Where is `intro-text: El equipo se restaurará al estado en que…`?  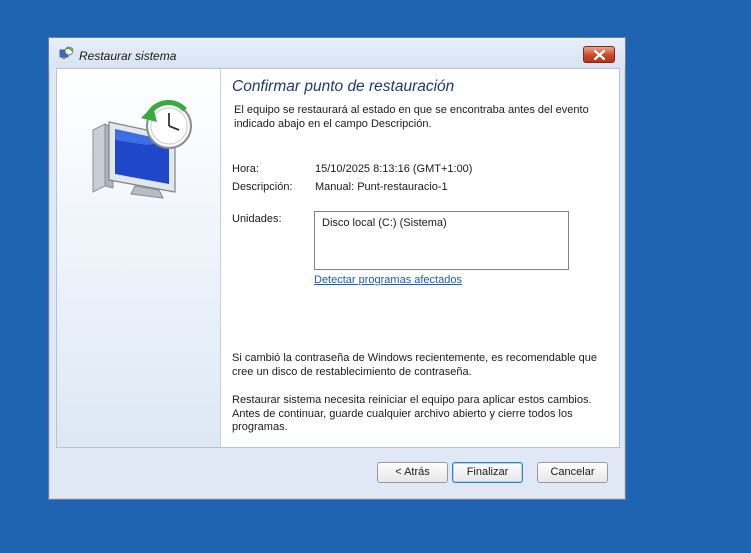
intro-text: El equipo se restaurará al estado en que… is located at coordinates (411, 117).